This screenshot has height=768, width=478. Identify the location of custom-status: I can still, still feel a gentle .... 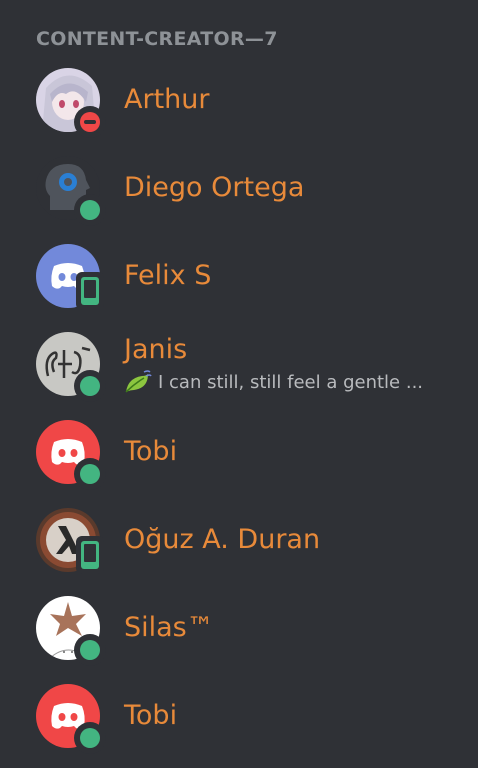
(273, 382).